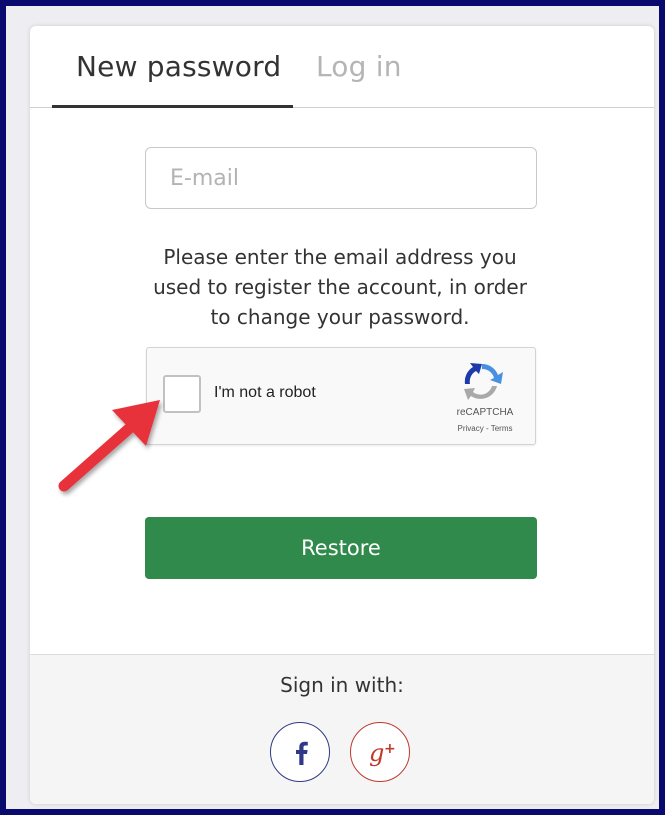 This screenshot has height=815, width=665. I want to click on tab-new-password: New password, so click(178, 66).